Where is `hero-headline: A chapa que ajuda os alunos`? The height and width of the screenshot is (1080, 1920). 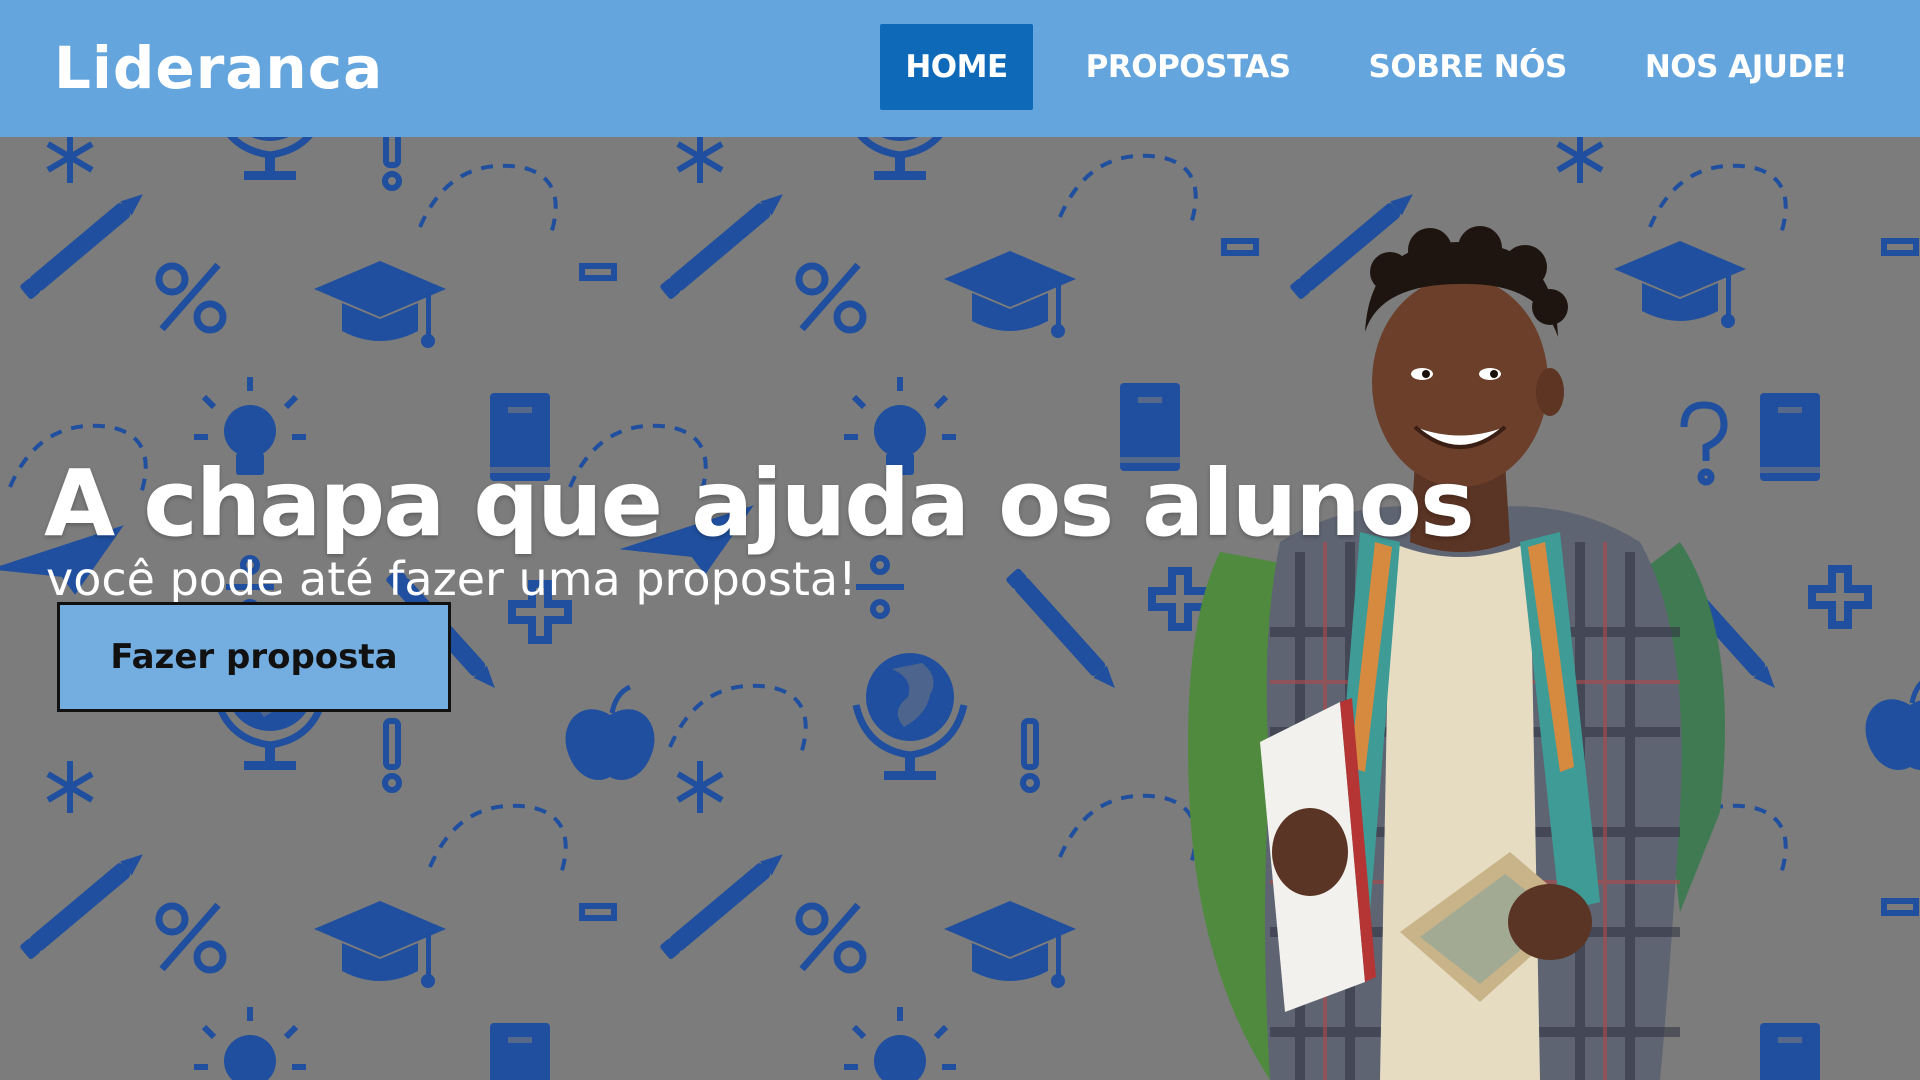
hero-headline: A chapa que ajuda os alunos is located at coordinates (759, 503).